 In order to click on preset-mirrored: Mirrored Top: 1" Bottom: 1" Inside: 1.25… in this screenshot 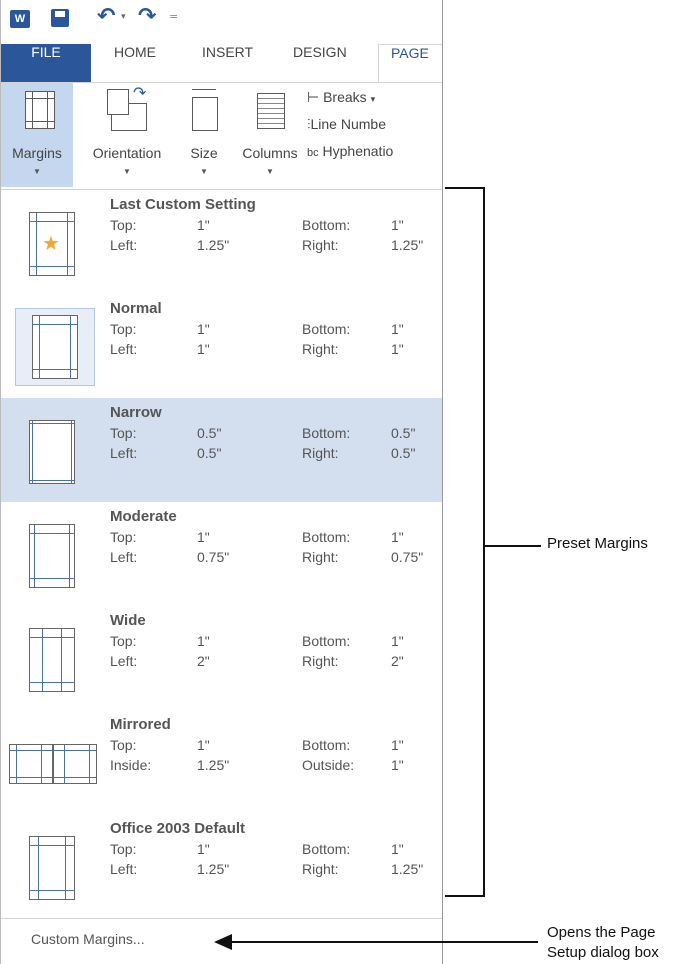, I will do `click(221, 762)`.